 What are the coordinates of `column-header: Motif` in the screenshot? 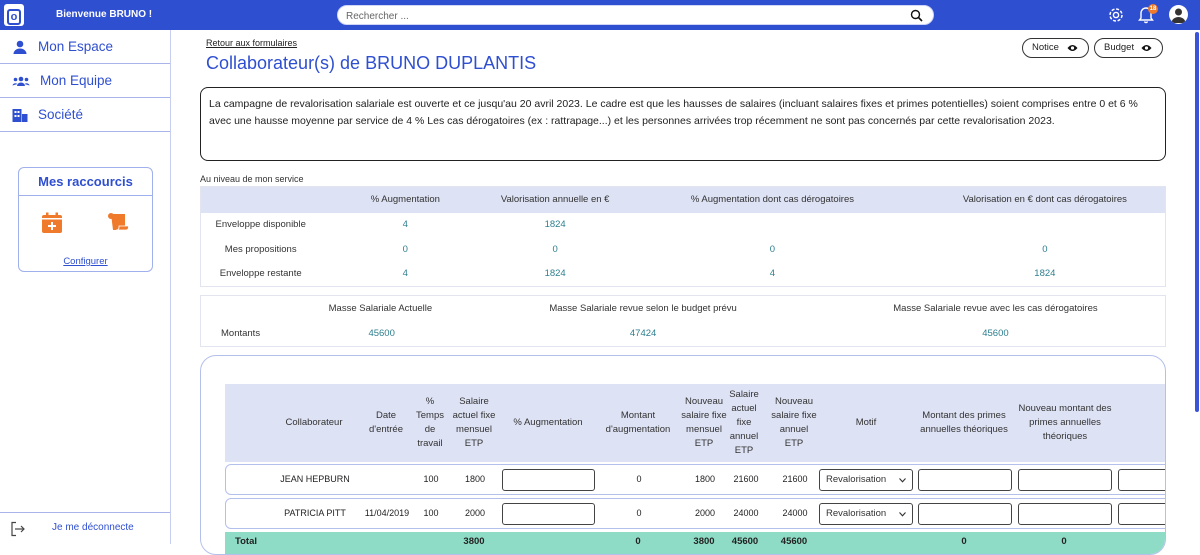 It's located at (866, 422).